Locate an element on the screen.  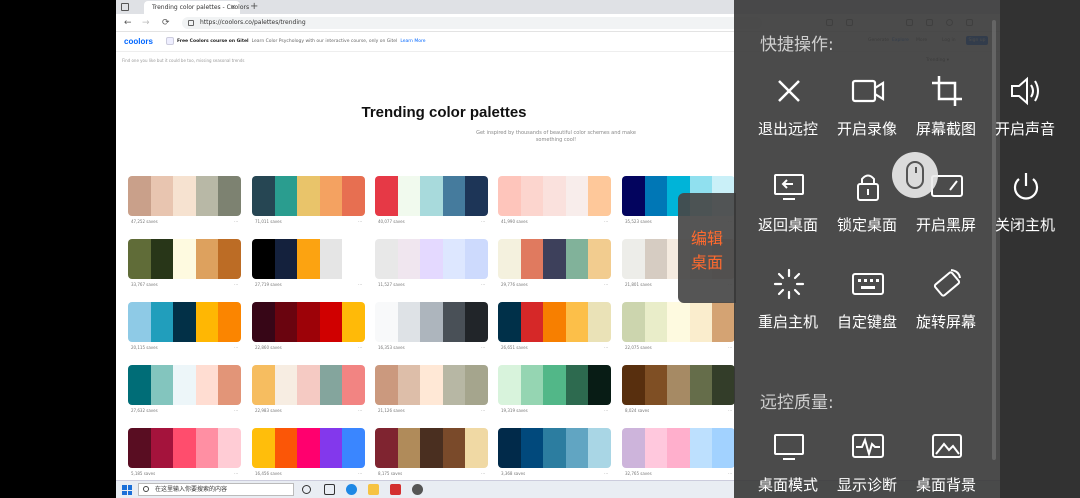
tab-actions-icon is located at coordinates (125, 7).